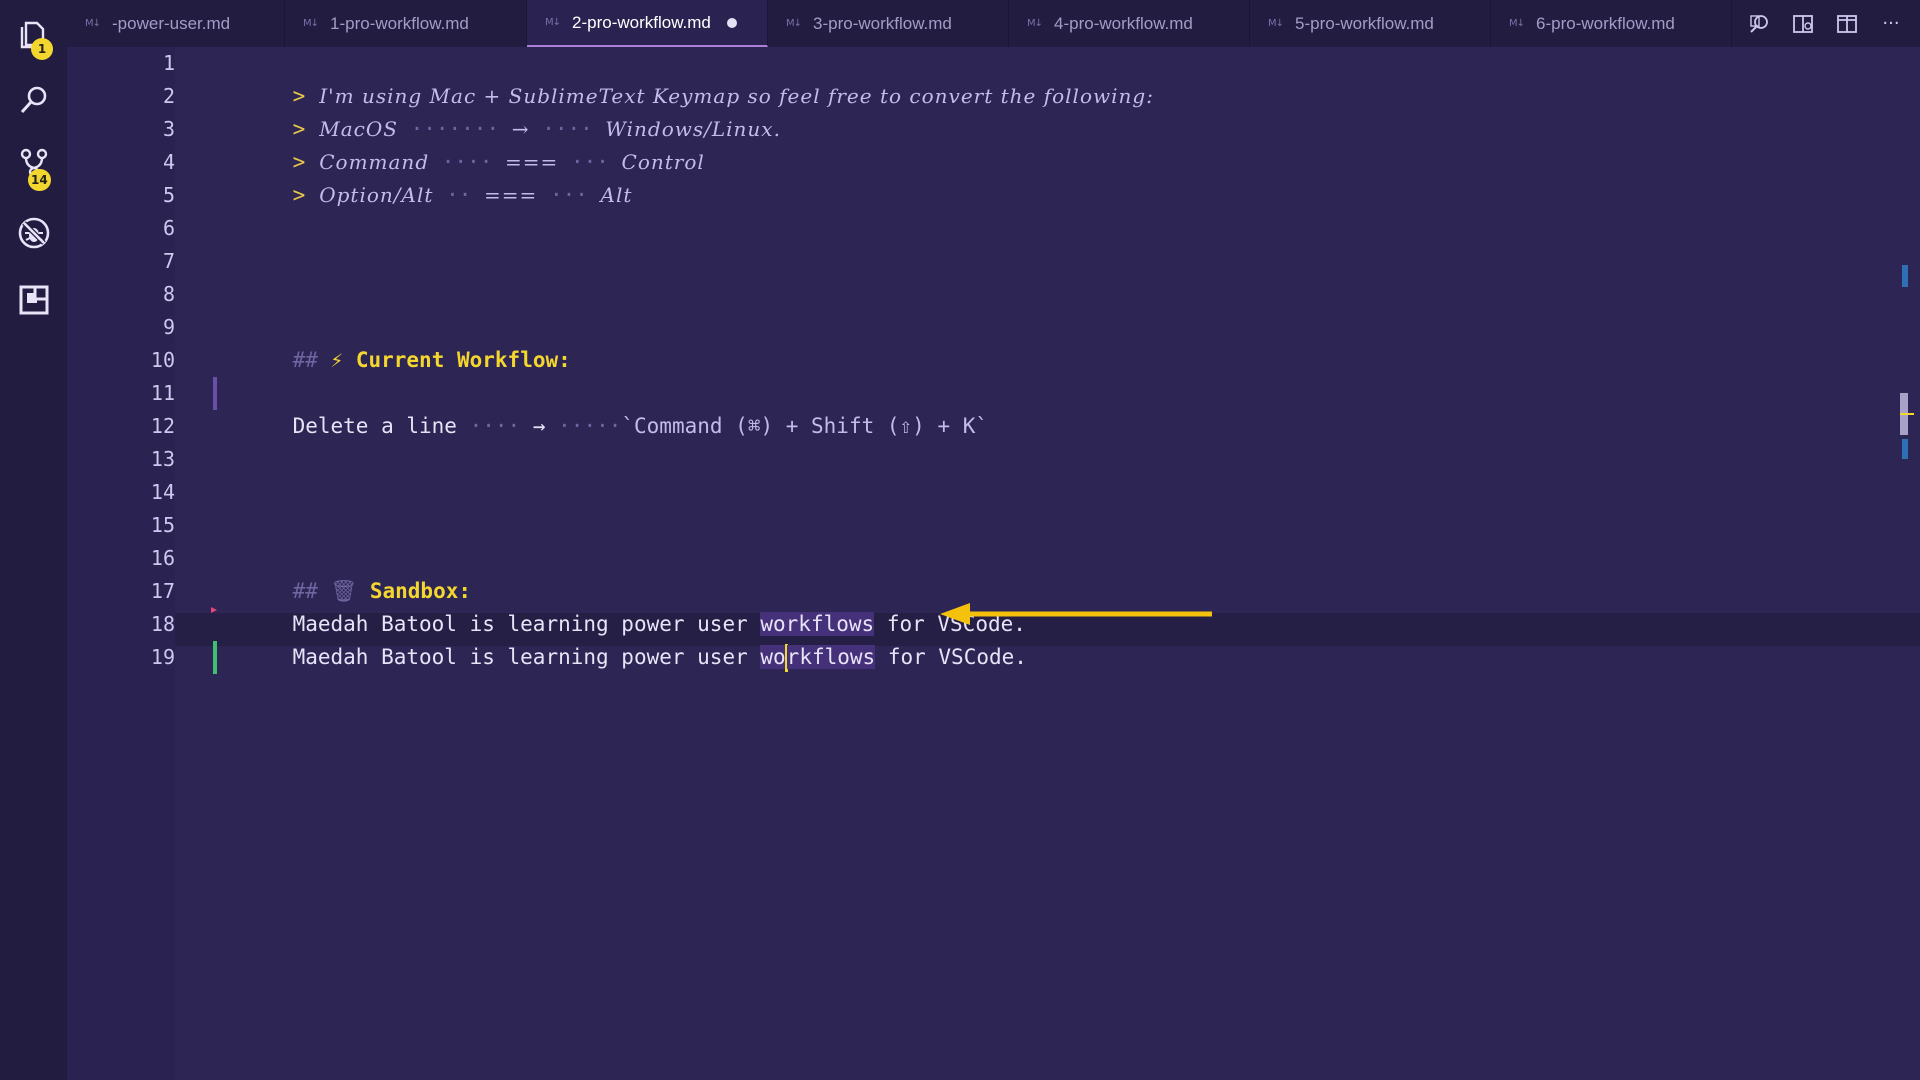 The height and width of the screenshot is (1080, 1920). I want to click on whitespace-dots: ·····, so click(590, 426).